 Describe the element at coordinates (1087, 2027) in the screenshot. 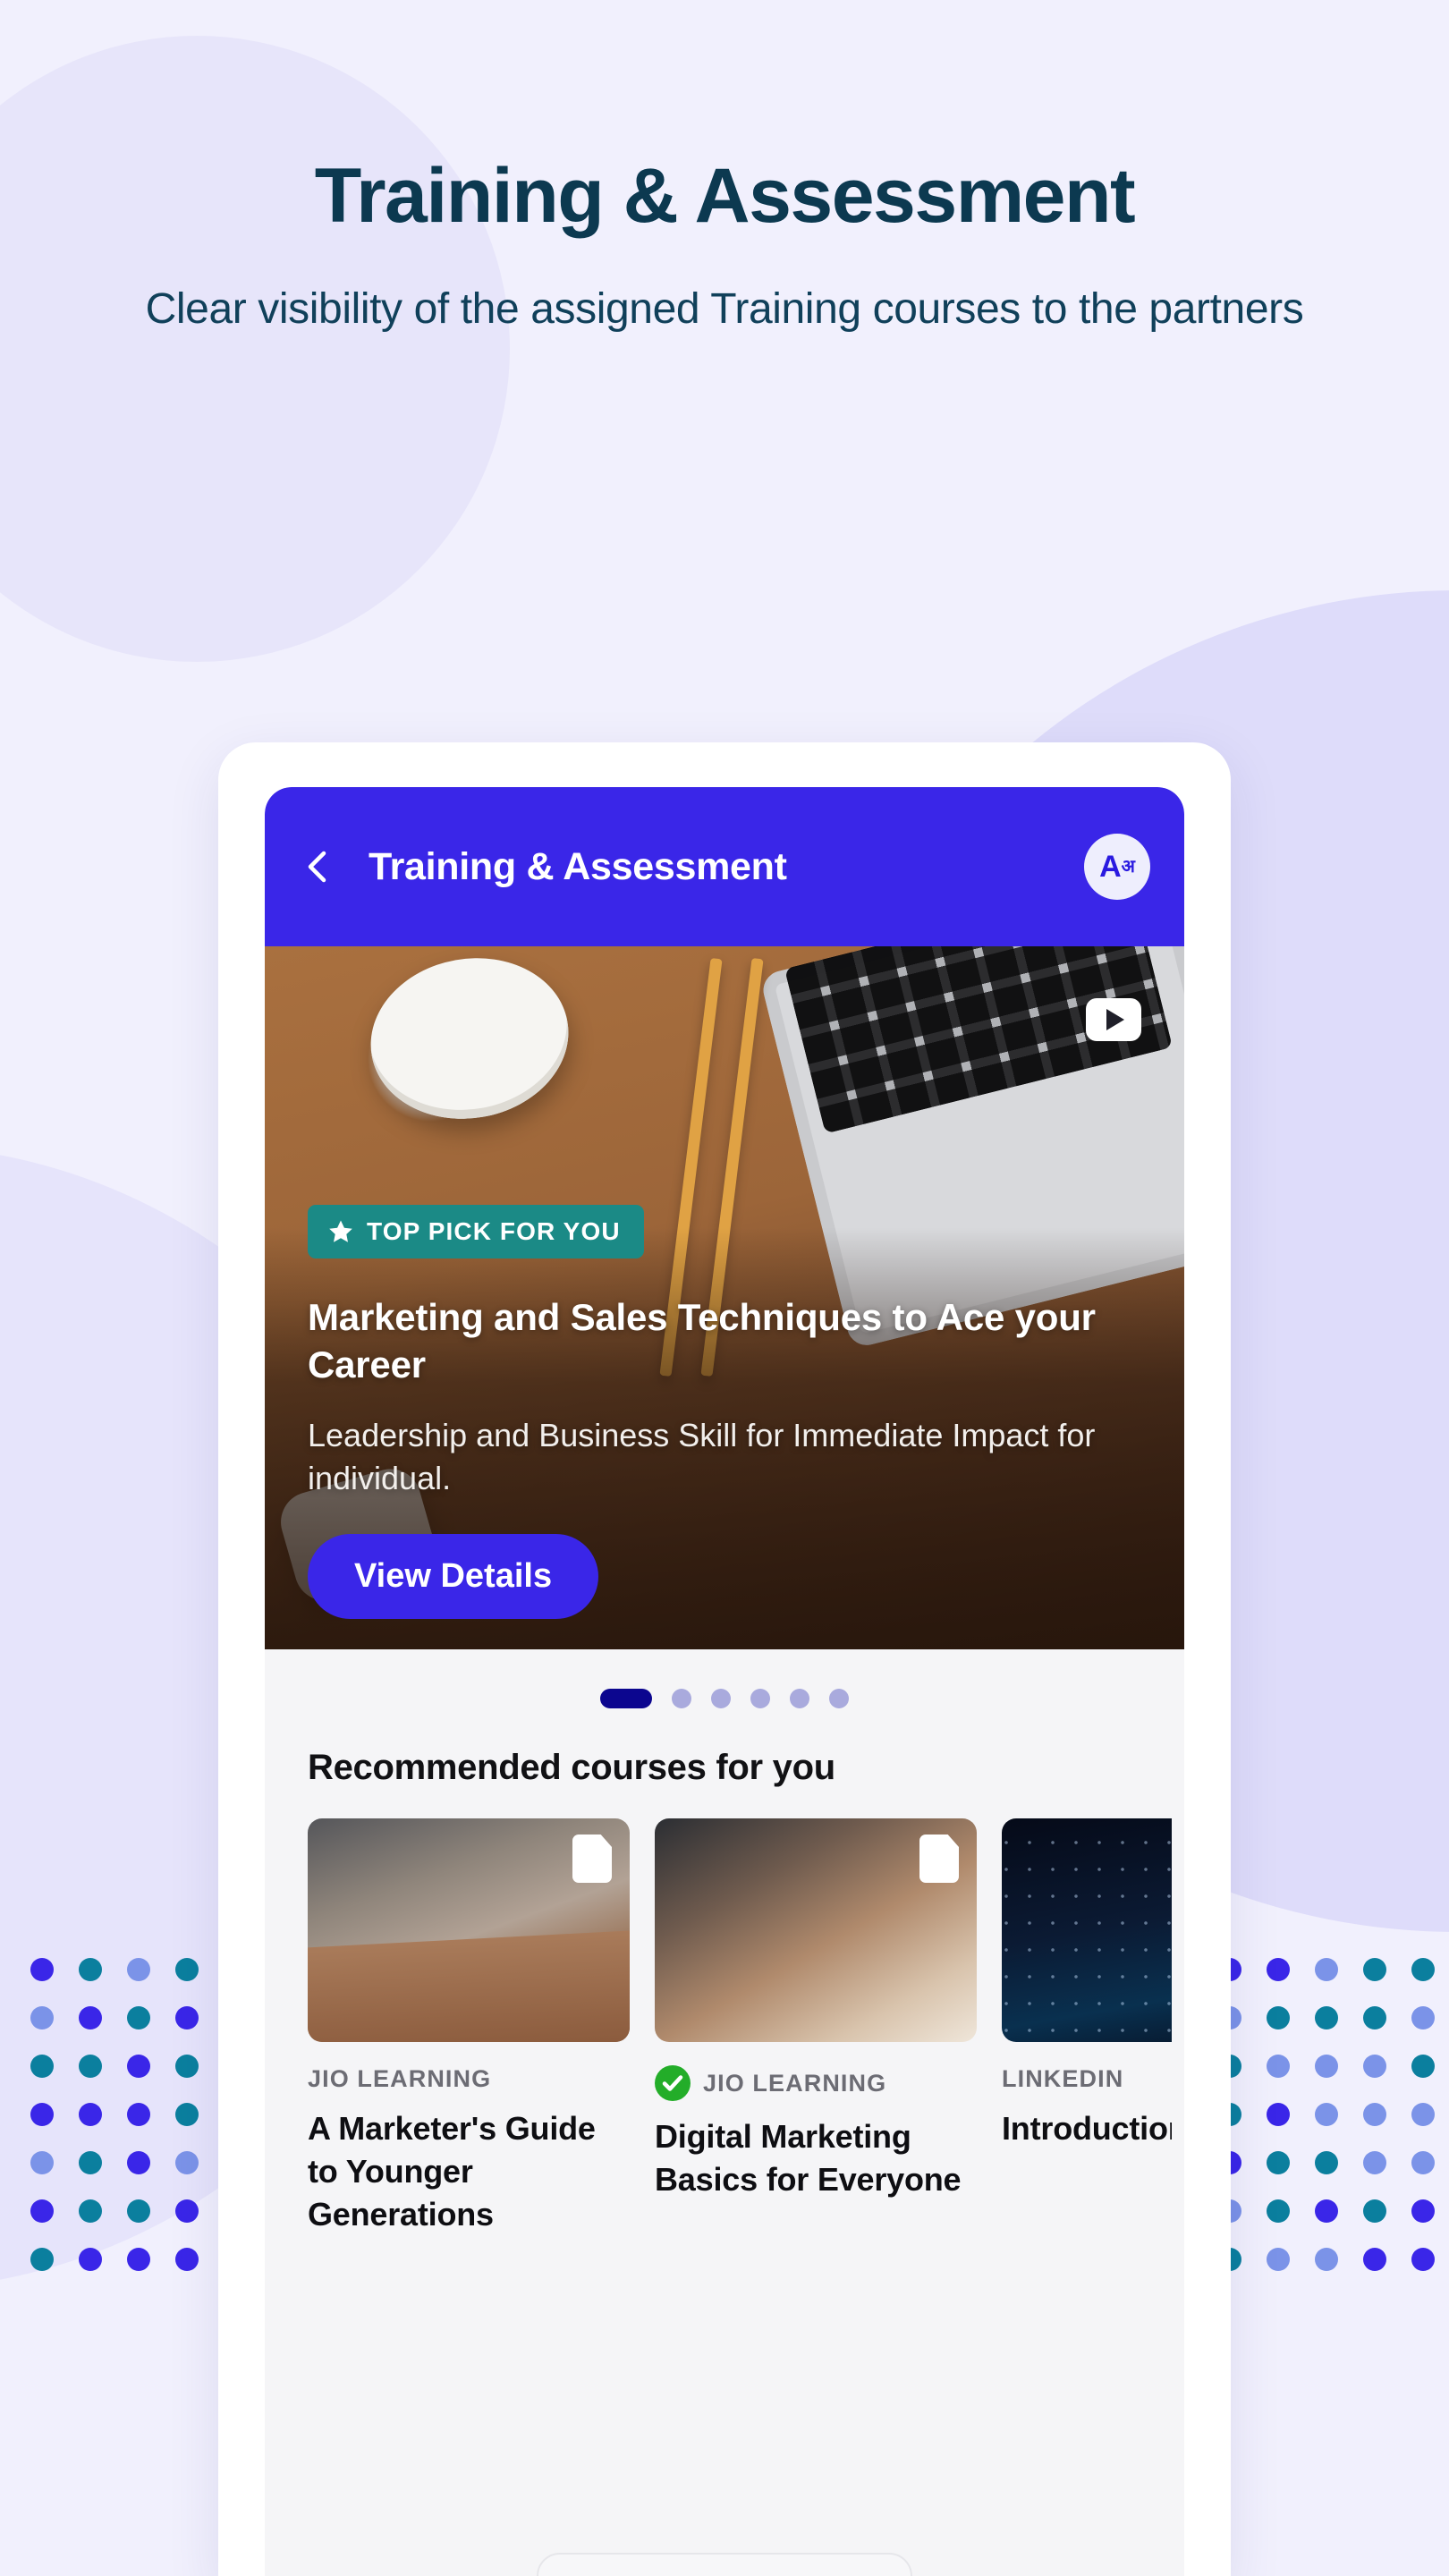

I see `course-card: LINKEDIN Introduction to Network Storage` at that location.